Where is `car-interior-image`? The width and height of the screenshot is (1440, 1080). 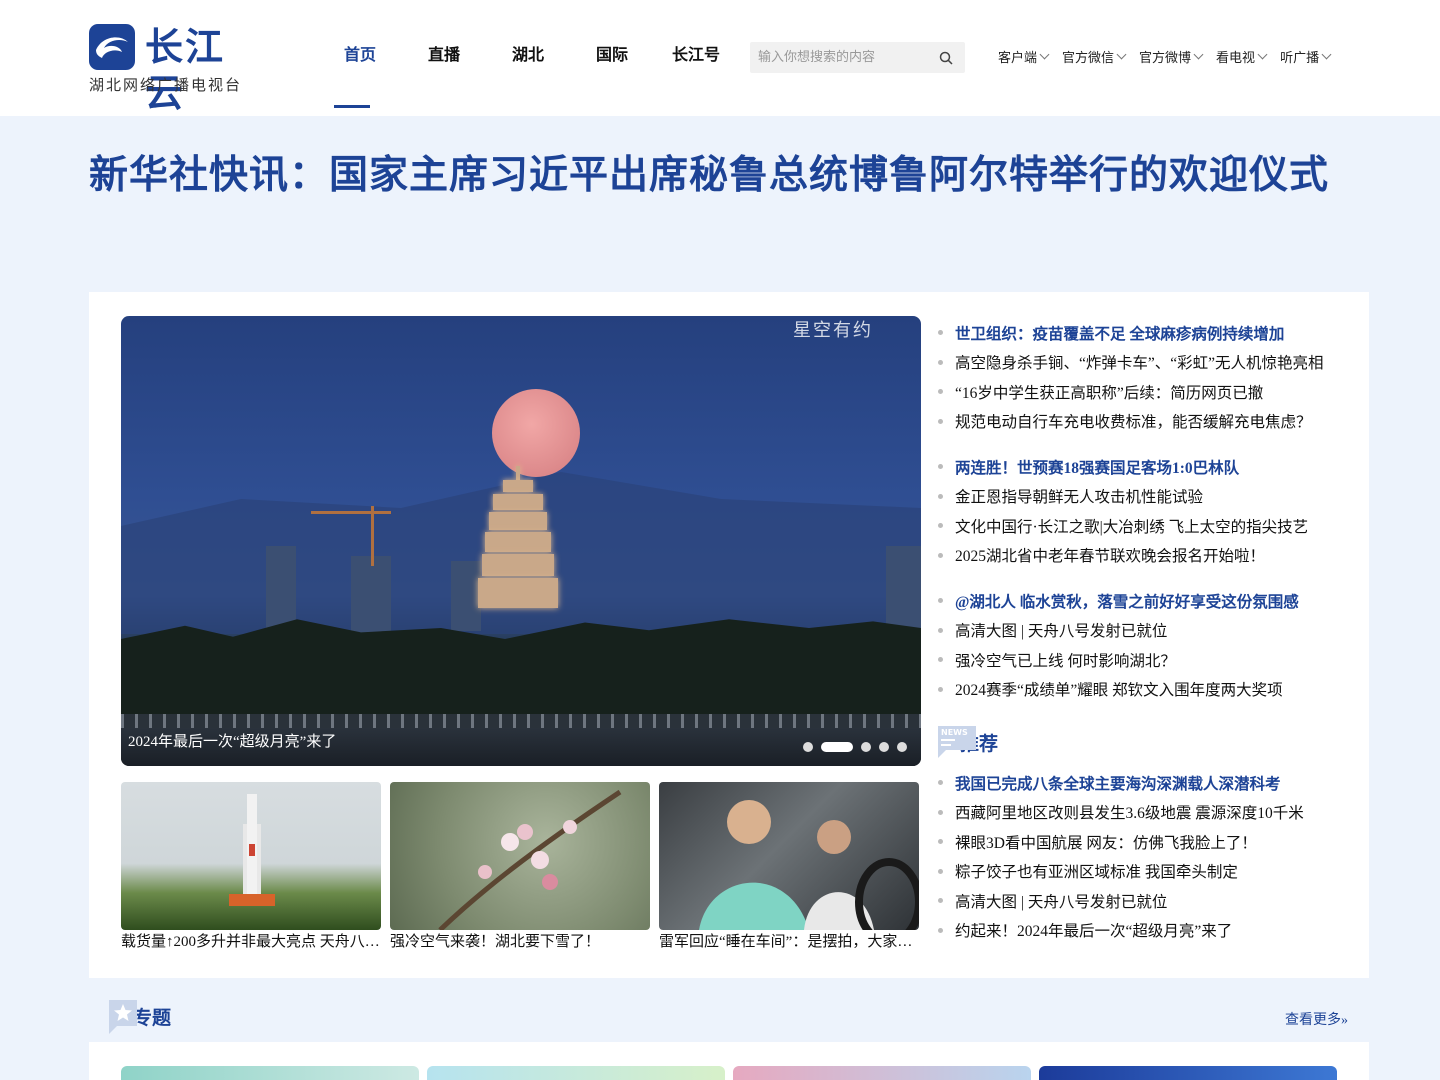 car-interior-image is located at coordinates (789, 856).